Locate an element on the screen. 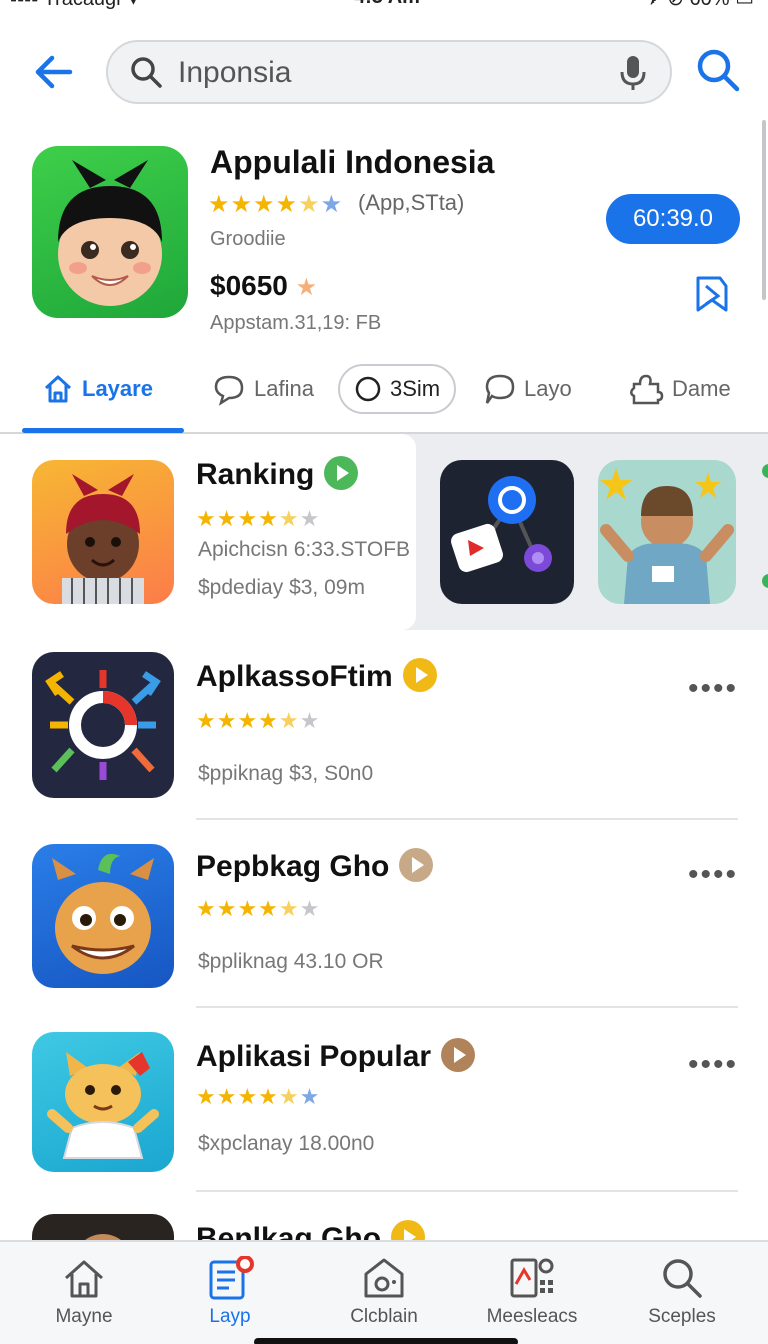 This screenshot has width=768, height=1344. featured-app-icon is located at coordinates (110, 232).